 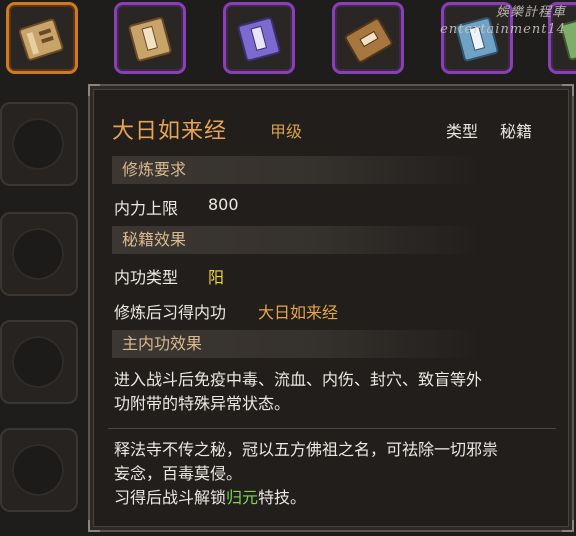 What do you see at coordinates (170, 131) in the screenshot?
I see `item-title: 大日如来经` at bounding box center [170, 131].